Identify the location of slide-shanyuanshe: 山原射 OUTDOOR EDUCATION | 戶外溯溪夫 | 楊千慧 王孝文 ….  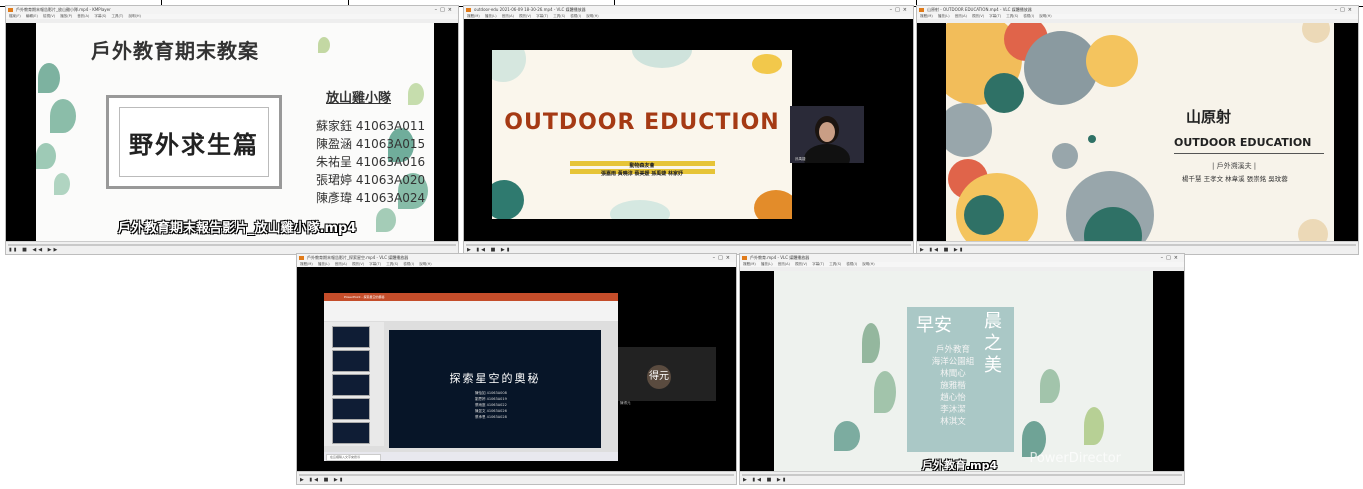
(1140, 132).